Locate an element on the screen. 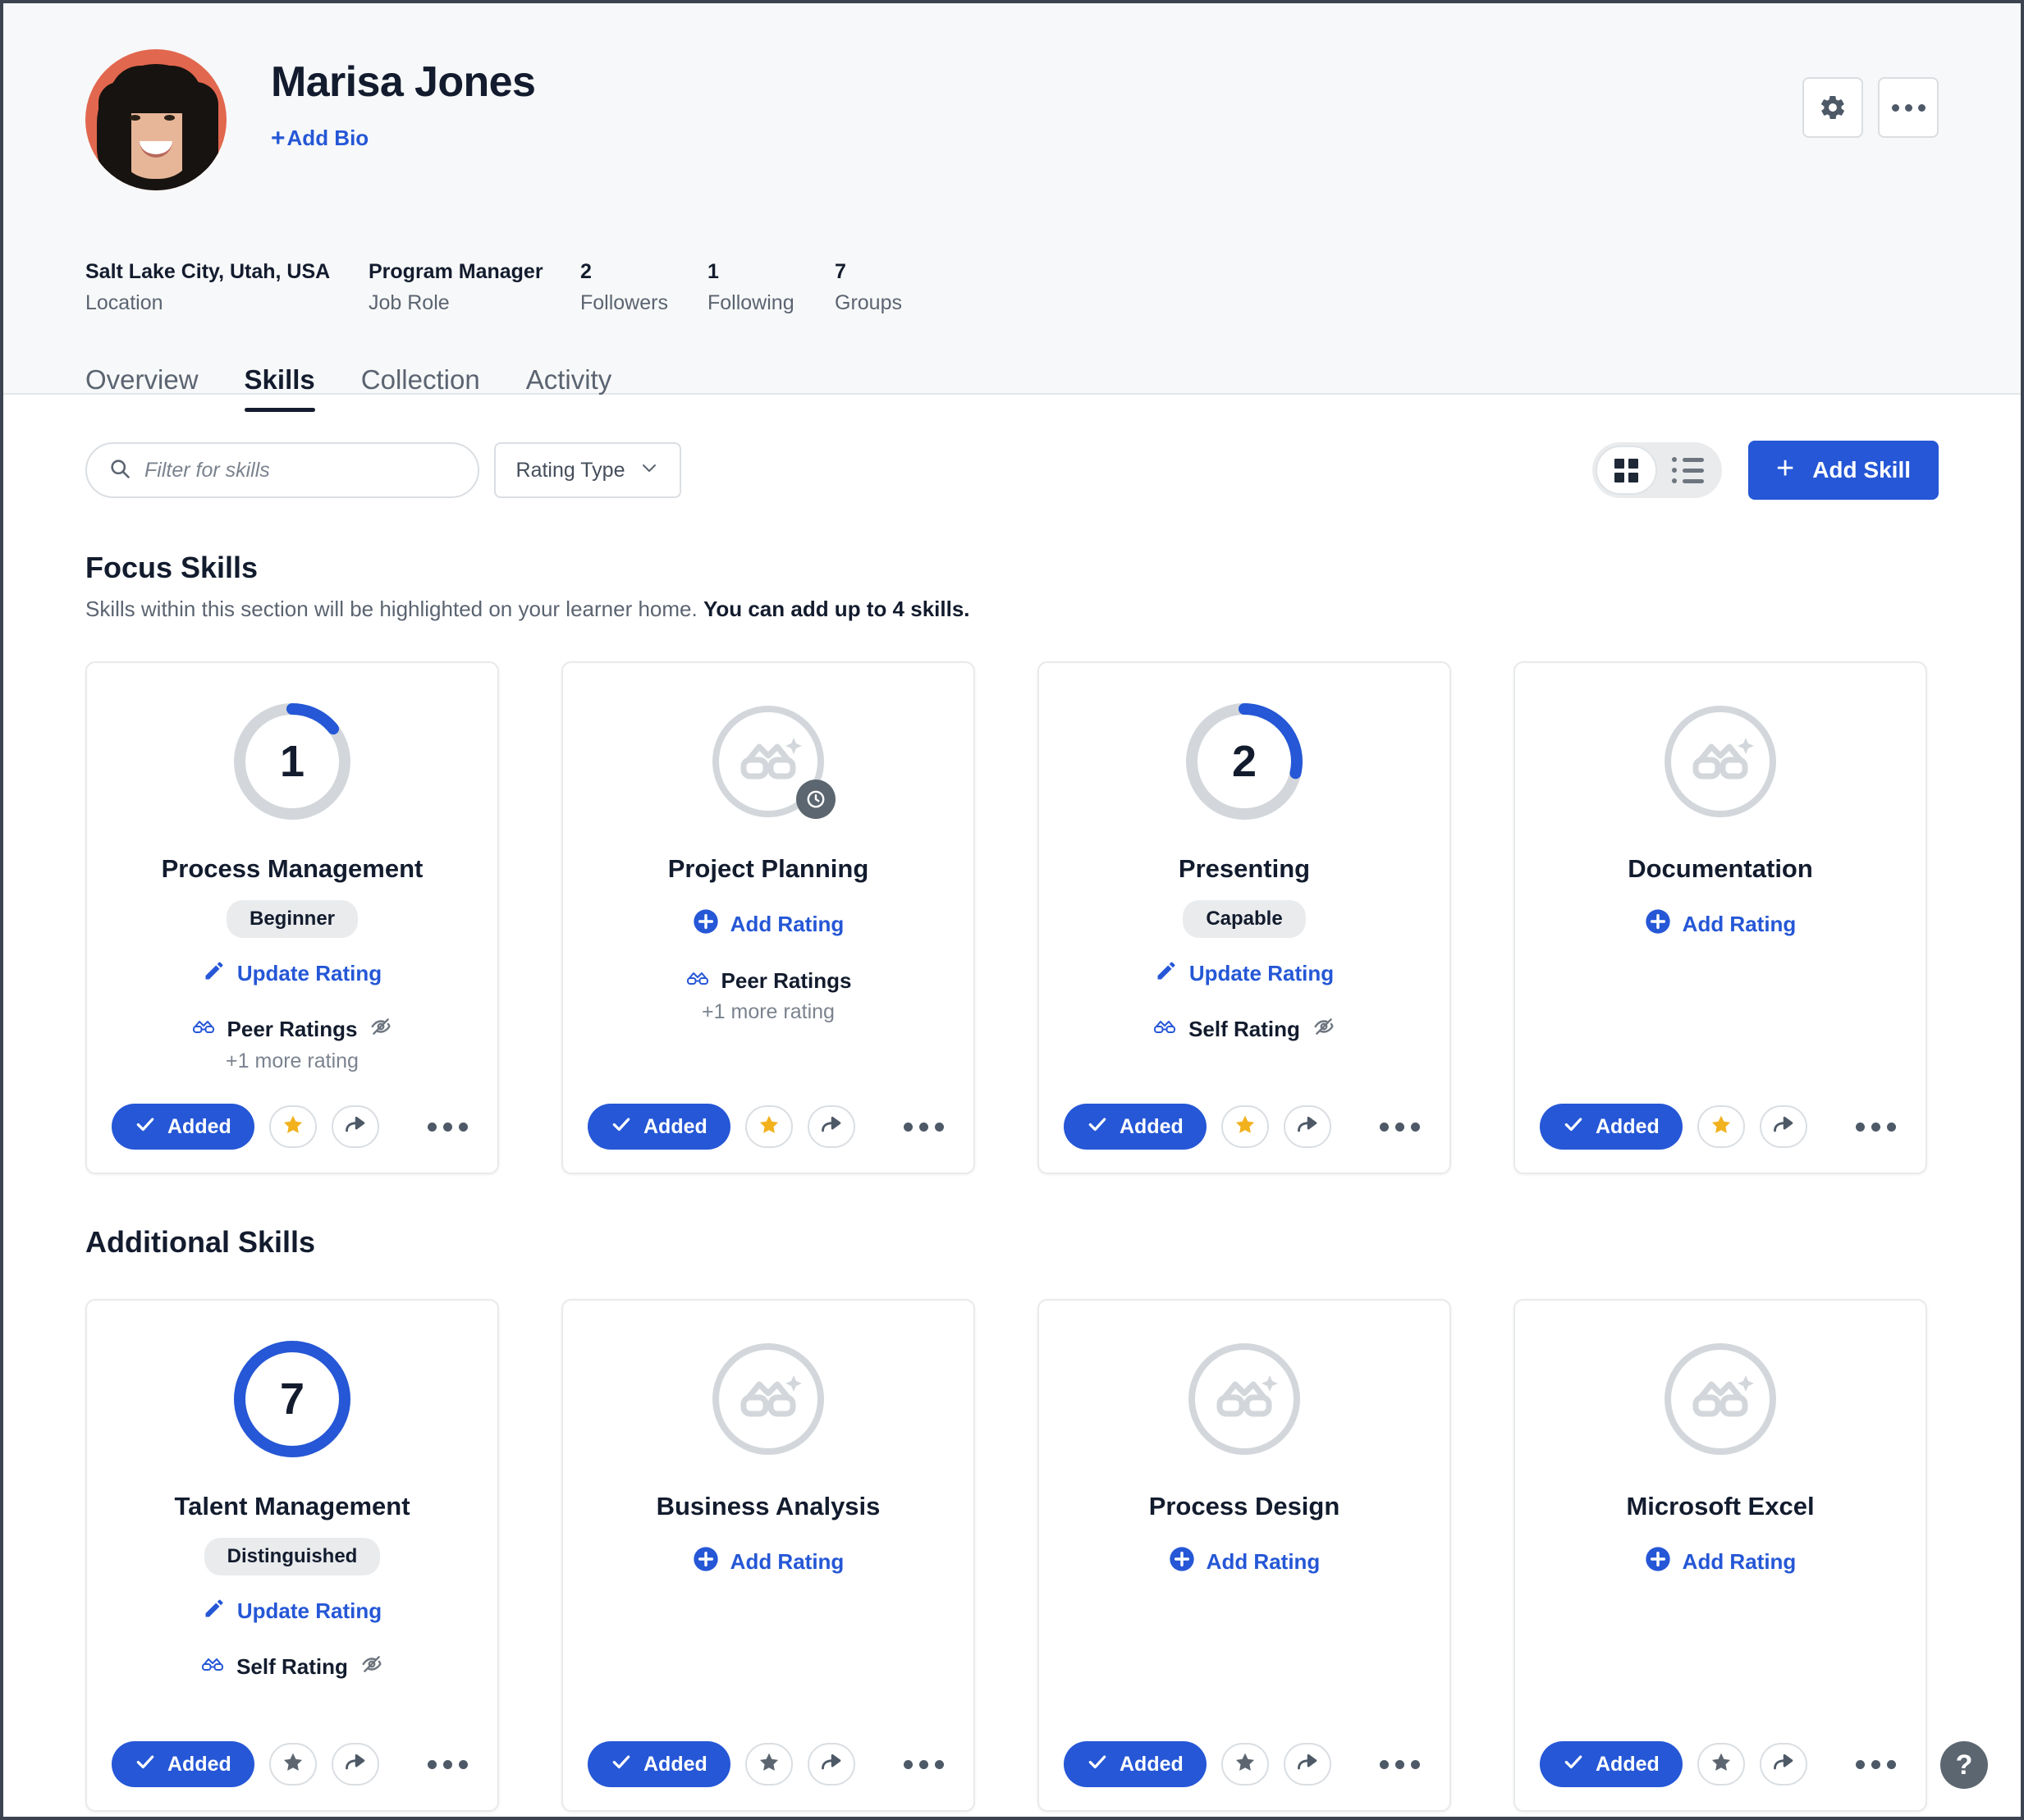  rating-source-label: Peer Ratings is located at coordinates (292, 1029).